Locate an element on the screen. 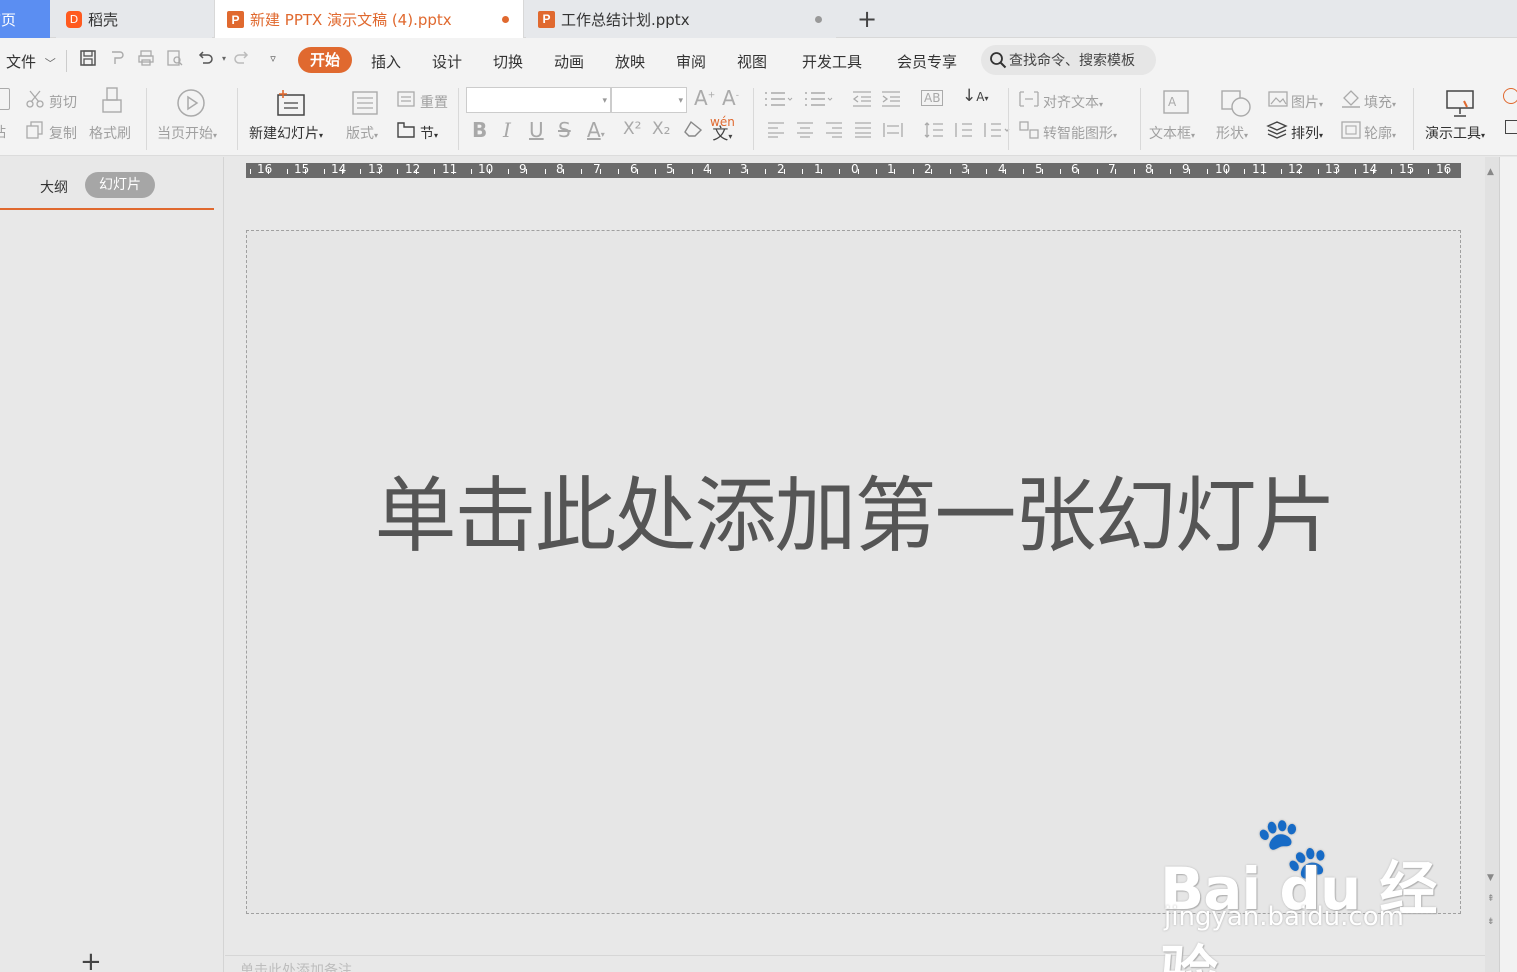 The height and width of the screenshot is (972, 1517). format-painter-button: 格式刷 is located at coordinates (110, 133).